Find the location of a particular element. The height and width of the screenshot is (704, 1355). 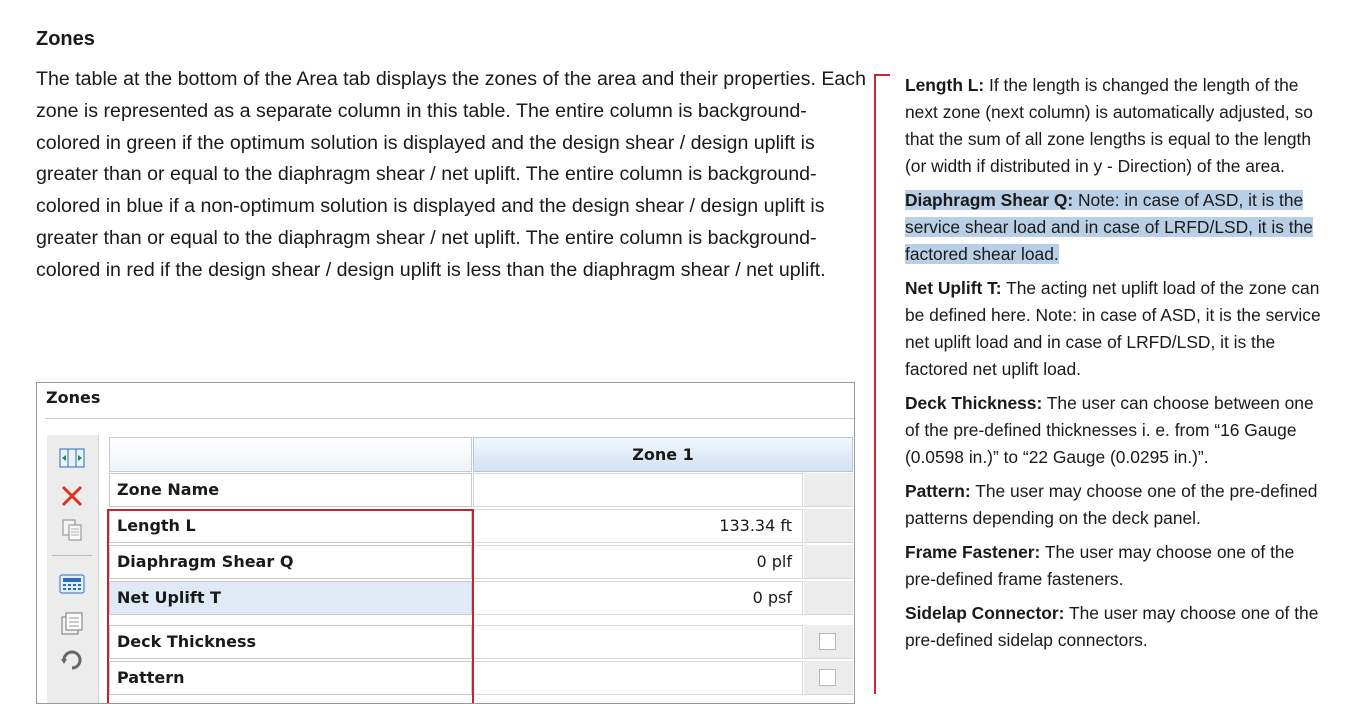

note-term: Diaphragm Shear Q: is located at coordinates (989, 200).